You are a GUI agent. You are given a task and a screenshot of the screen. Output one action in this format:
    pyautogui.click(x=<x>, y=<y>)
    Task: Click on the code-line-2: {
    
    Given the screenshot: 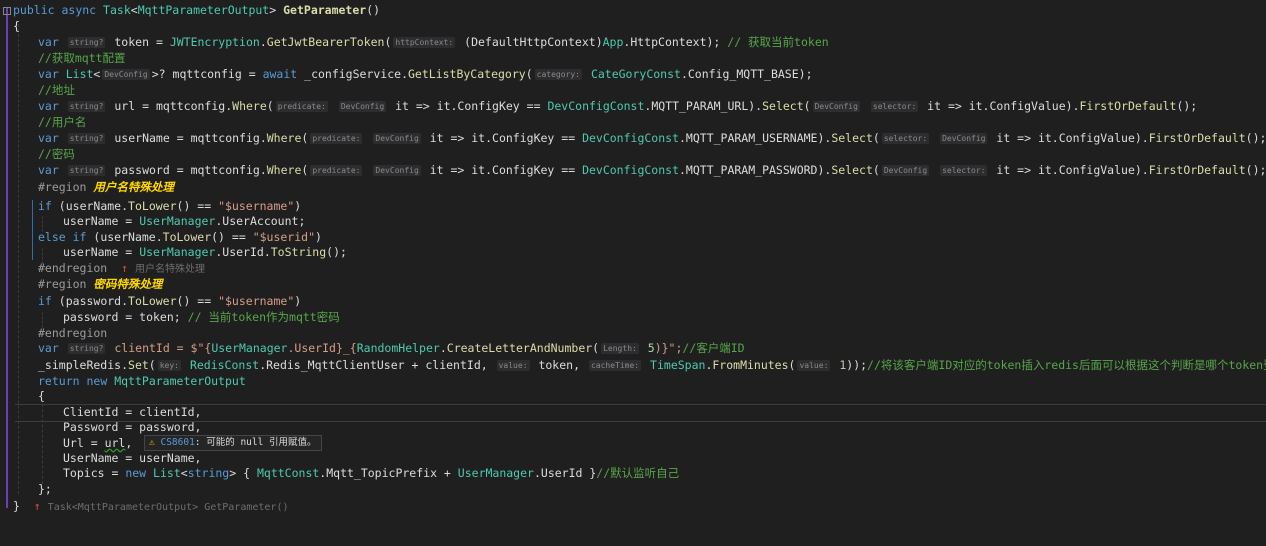 What is the action you would take?
    pyautogui.click(x=633, y=26)
    